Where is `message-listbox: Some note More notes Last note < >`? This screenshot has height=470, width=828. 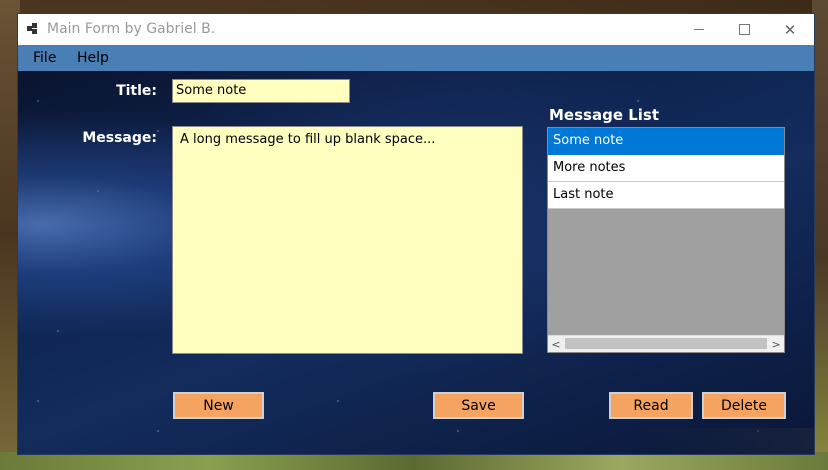 message-listbox: Some note More notes Last note < > is located at coordinates (666, 240).